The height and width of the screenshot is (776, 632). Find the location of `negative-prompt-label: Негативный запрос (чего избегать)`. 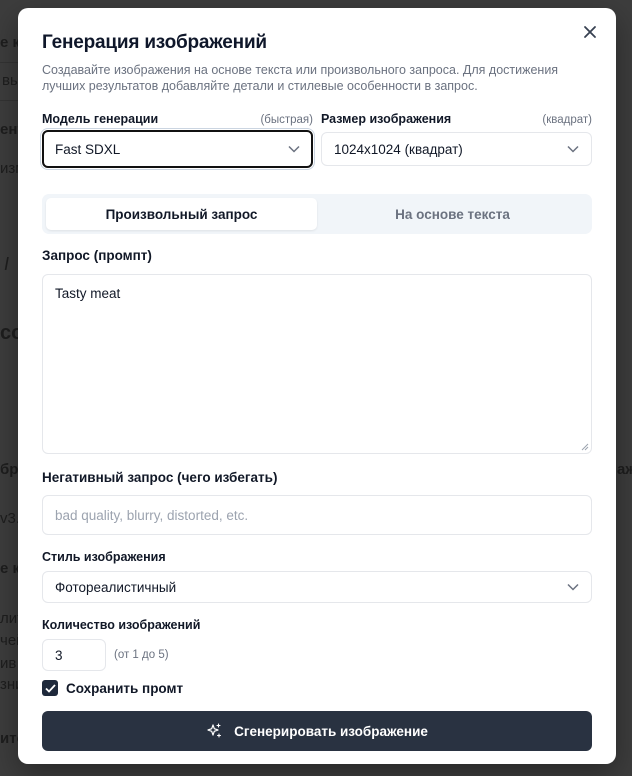

negative-prompt-label: Негативный запрос (чего избегать) is located at coordinates (160, 477).